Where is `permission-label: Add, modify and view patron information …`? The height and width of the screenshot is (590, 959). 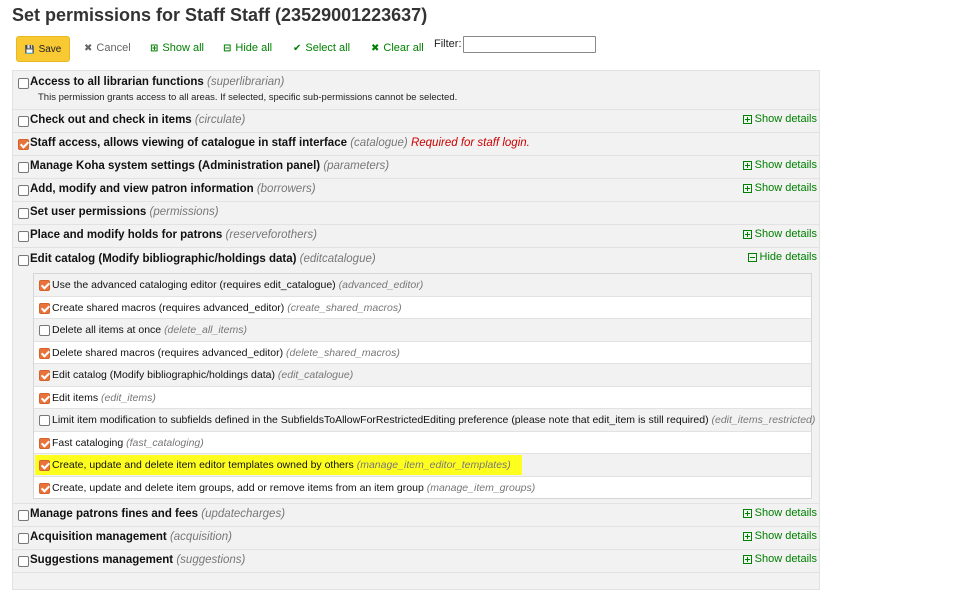
permission-label: Add, modify and view patron information … is located at coordinates (173, 189).